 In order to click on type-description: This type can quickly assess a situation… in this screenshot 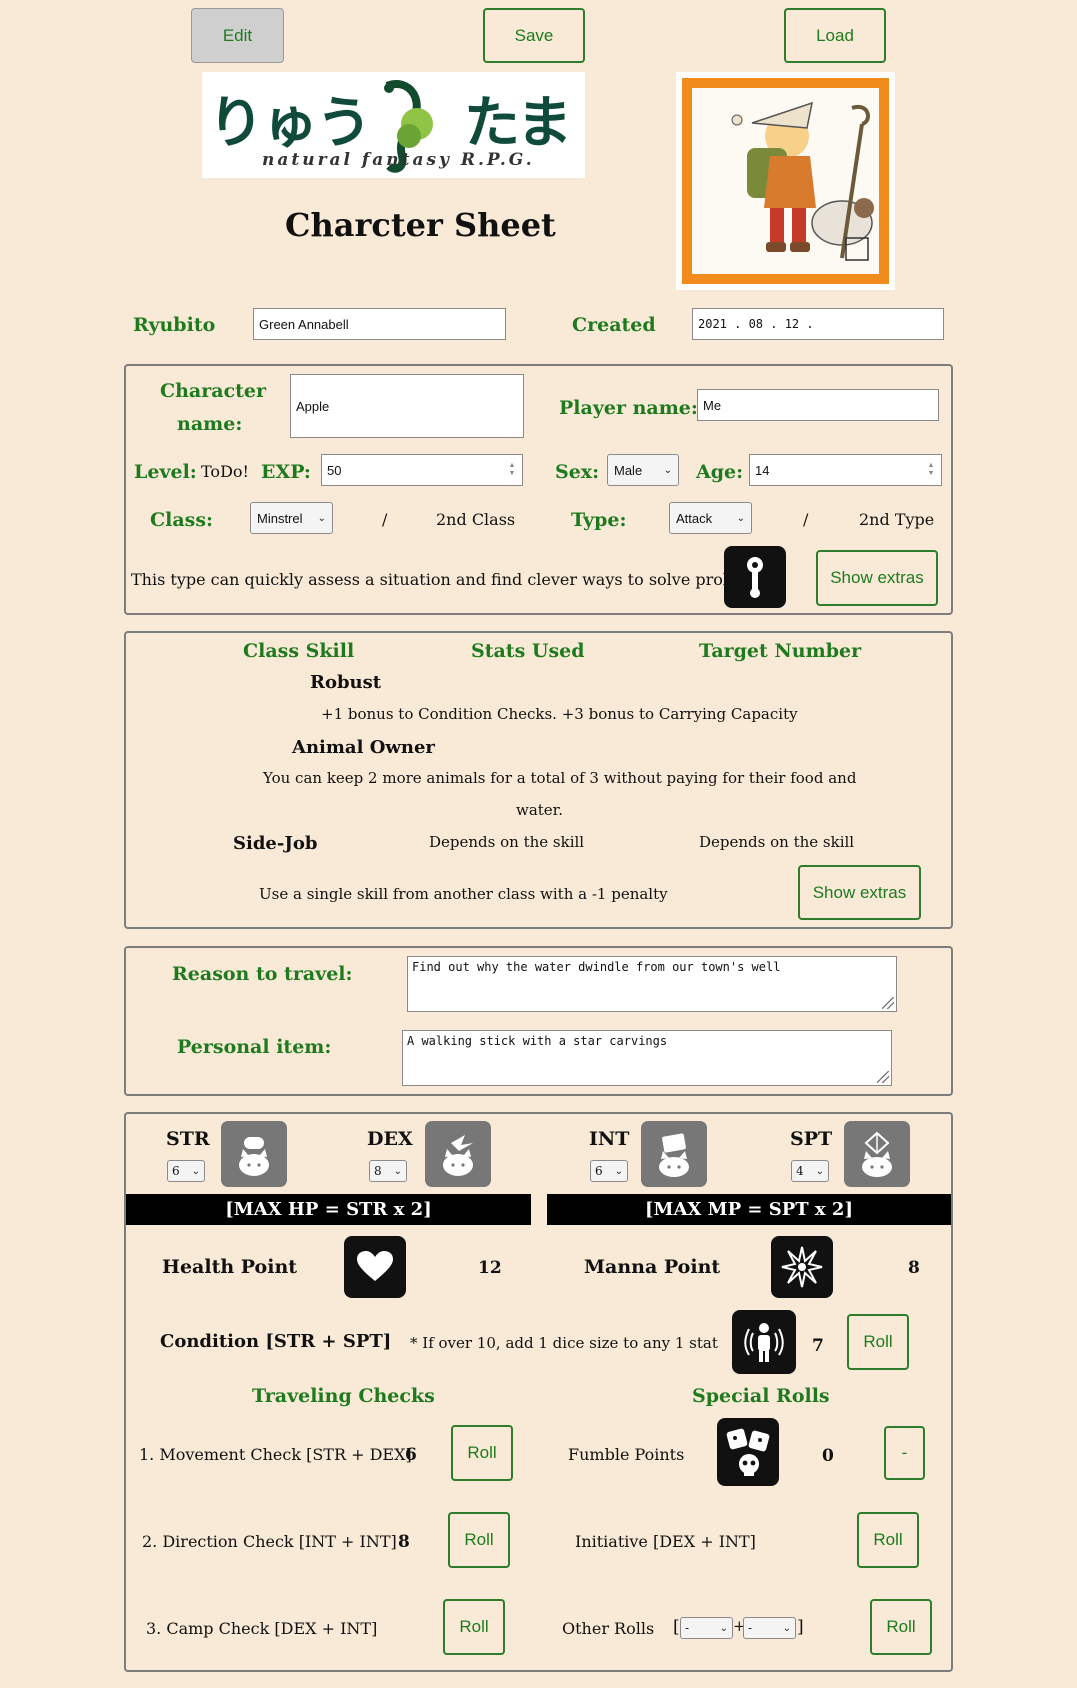, I will do `click(454, 579)`.